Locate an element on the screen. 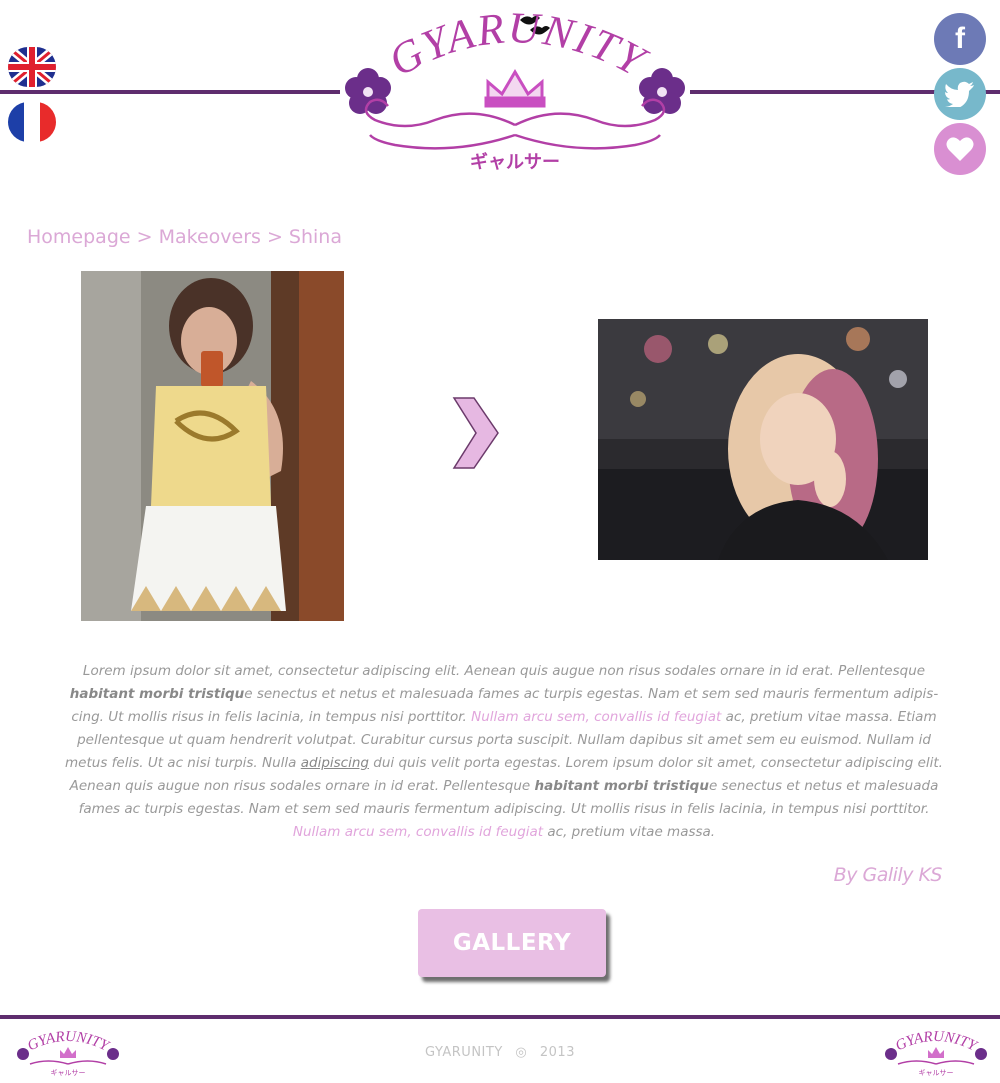 The image size is (1000, 1083). uk-flag-icon is located at coordinates (32, 67).